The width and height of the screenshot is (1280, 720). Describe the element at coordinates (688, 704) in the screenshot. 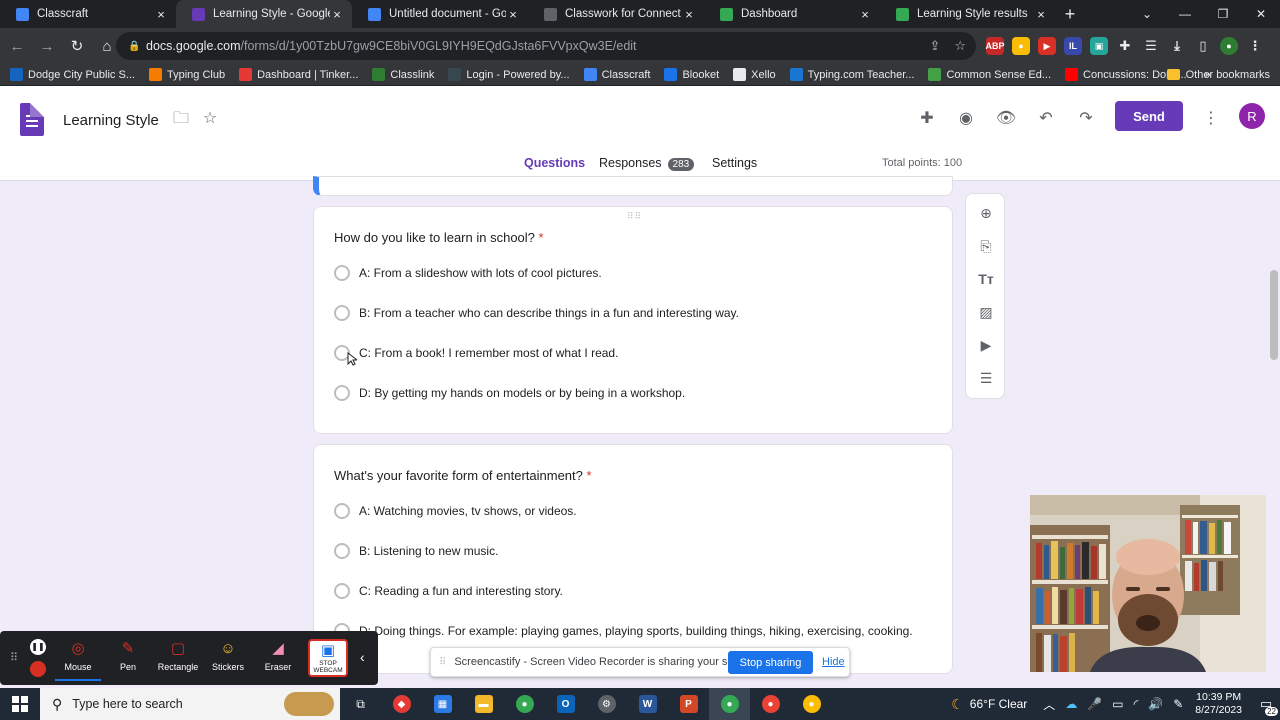

I see `powerpoint-icon: P` at that location.